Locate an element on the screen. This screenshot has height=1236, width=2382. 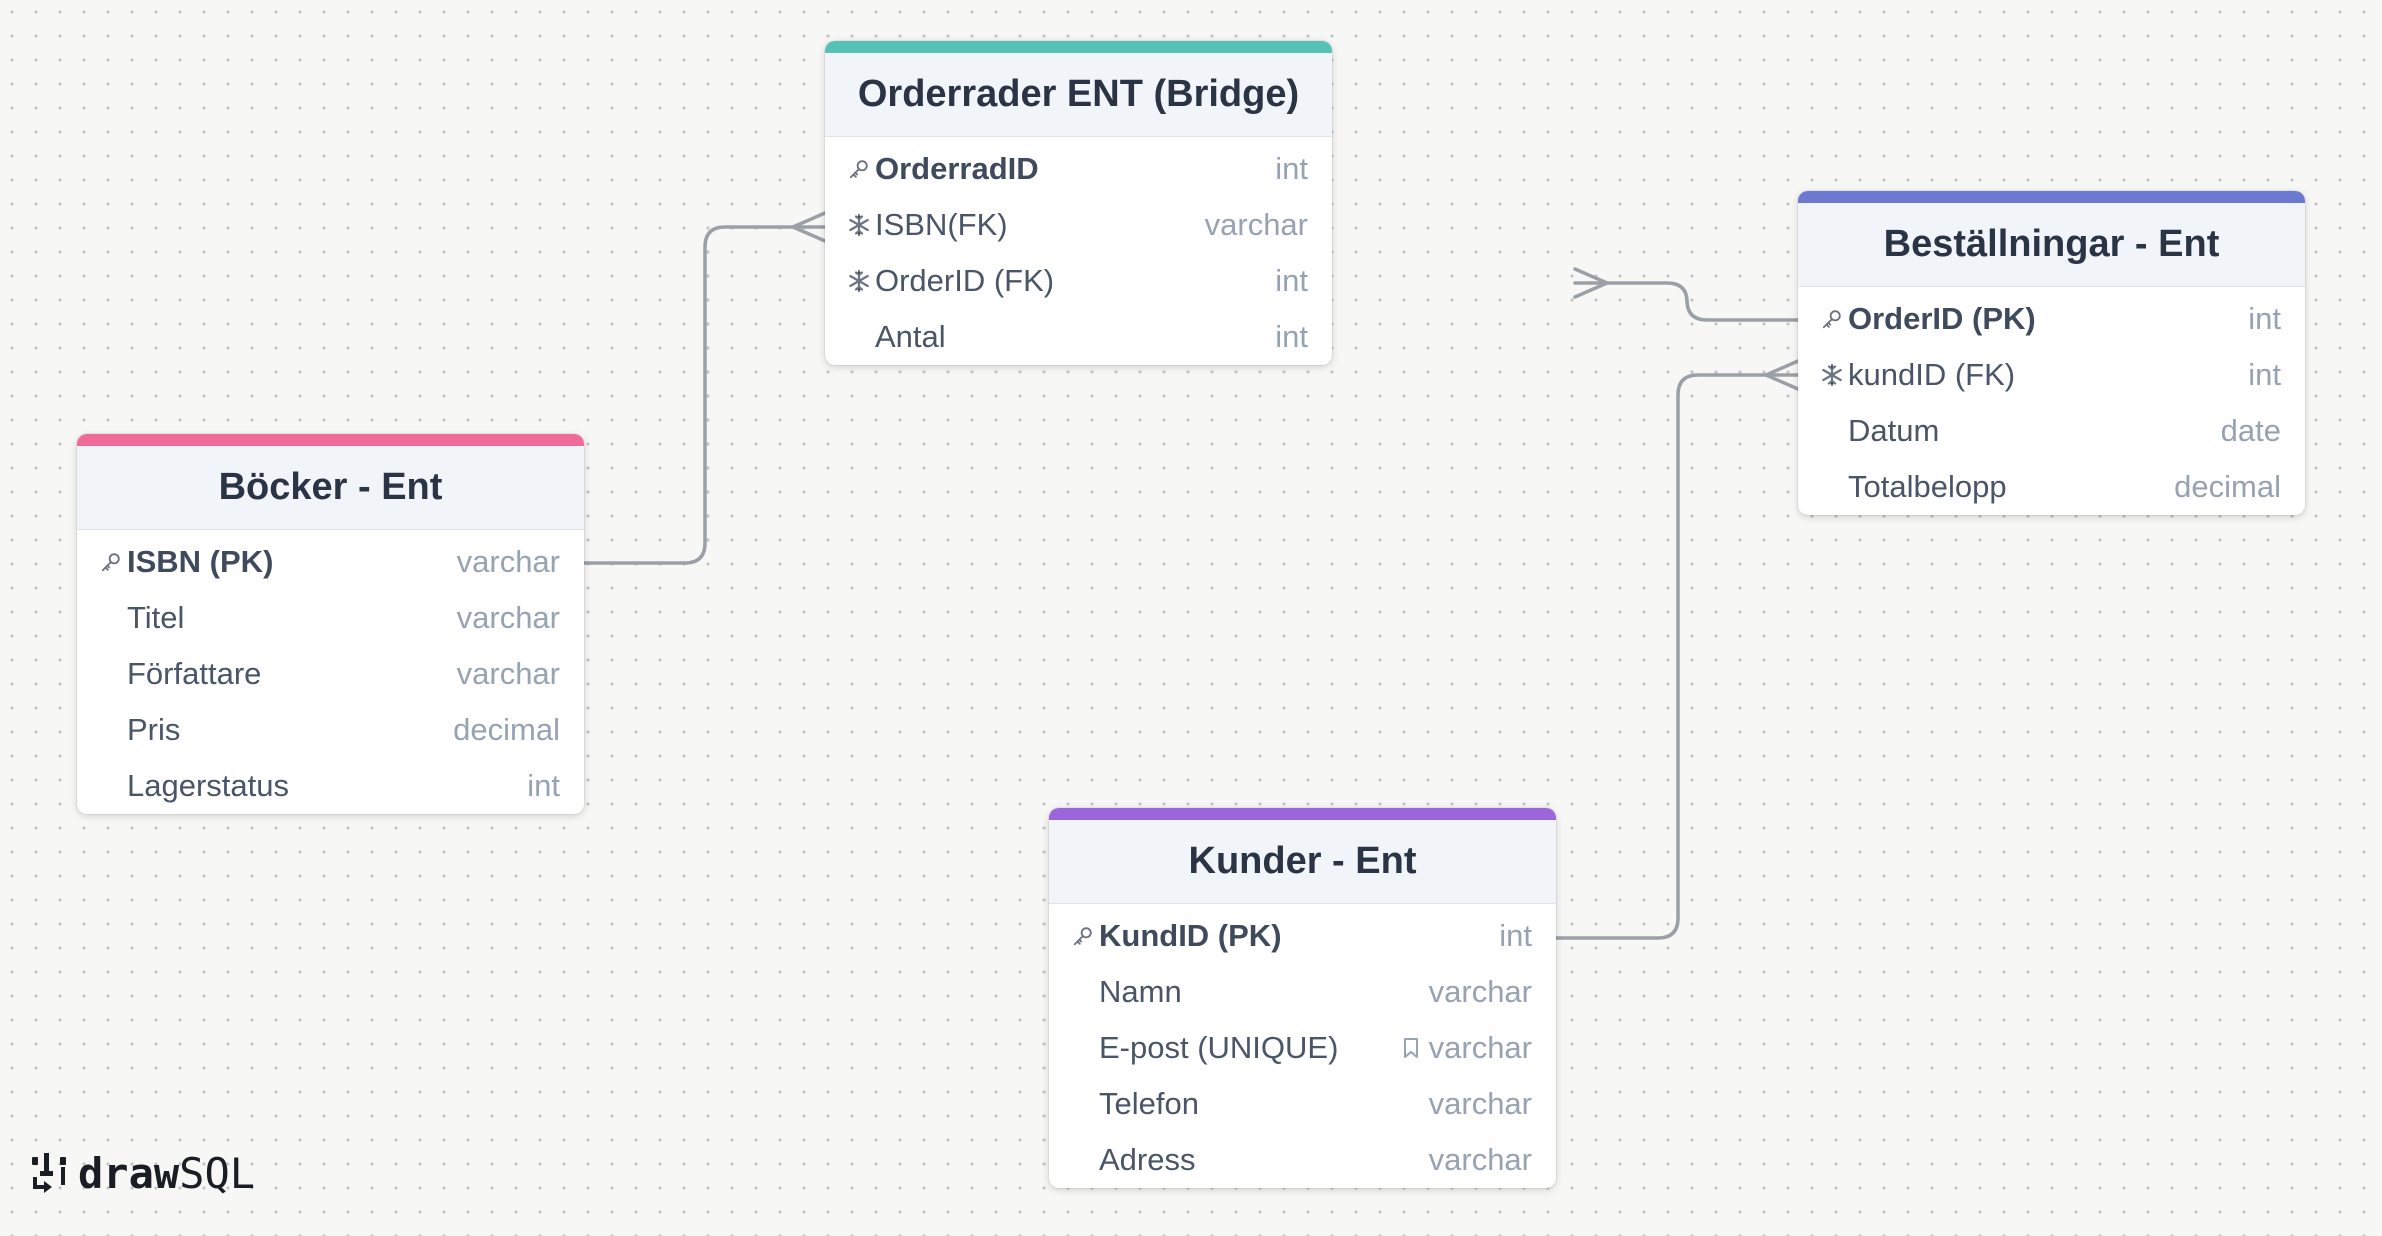
table-title: Beställningar - Ent is located at coordinates (2051, 245).